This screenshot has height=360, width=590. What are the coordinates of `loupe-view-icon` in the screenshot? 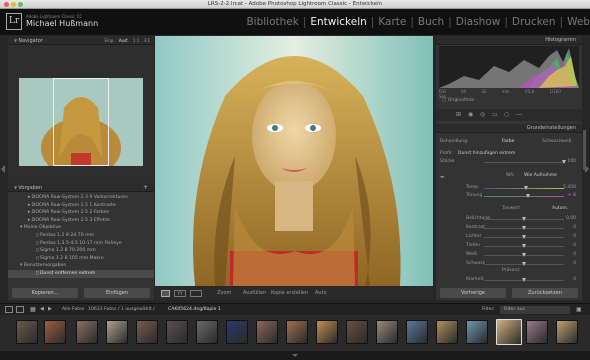 It's located at (165, 293).